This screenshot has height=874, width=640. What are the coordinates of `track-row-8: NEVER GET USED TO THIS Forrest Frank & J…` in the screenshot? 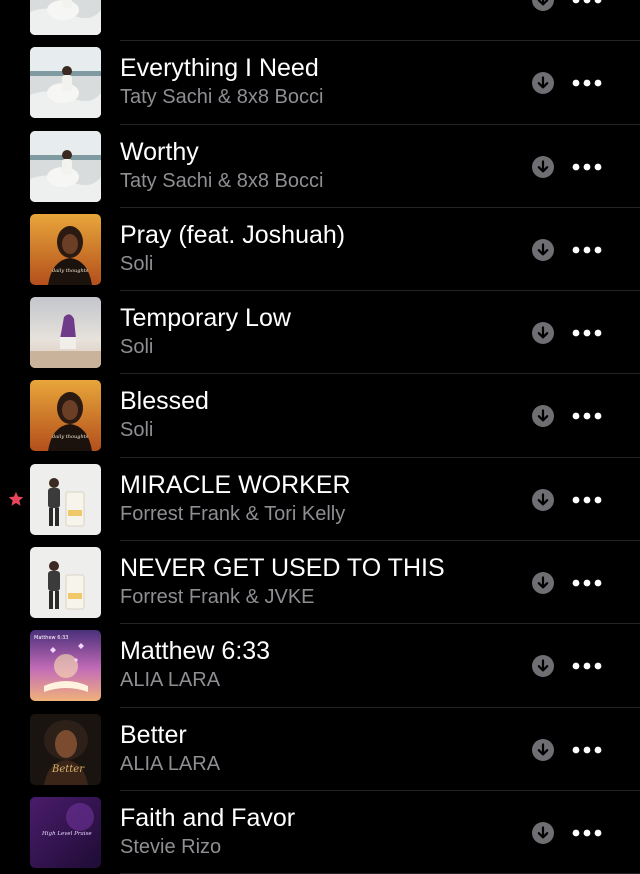 It's located at (320, 583).